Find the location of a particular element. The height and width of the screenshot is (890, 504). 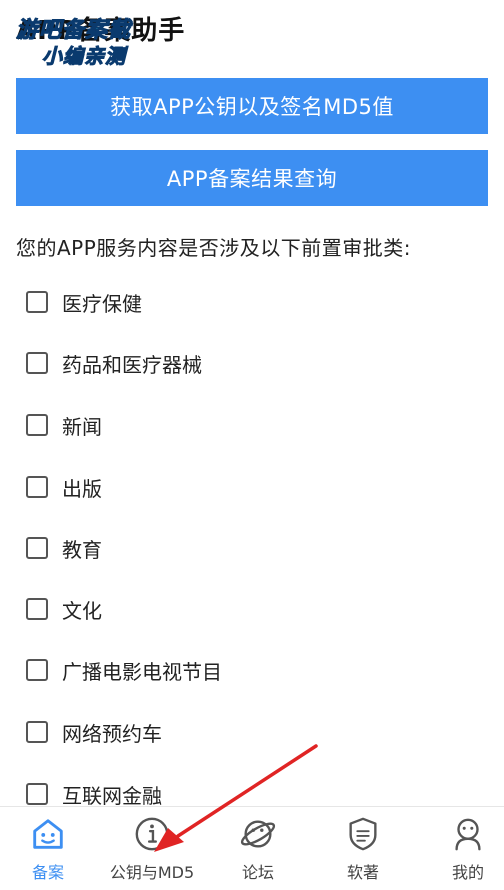

tab-label: 公钥与MD5 is located at coordinates (152, 872).